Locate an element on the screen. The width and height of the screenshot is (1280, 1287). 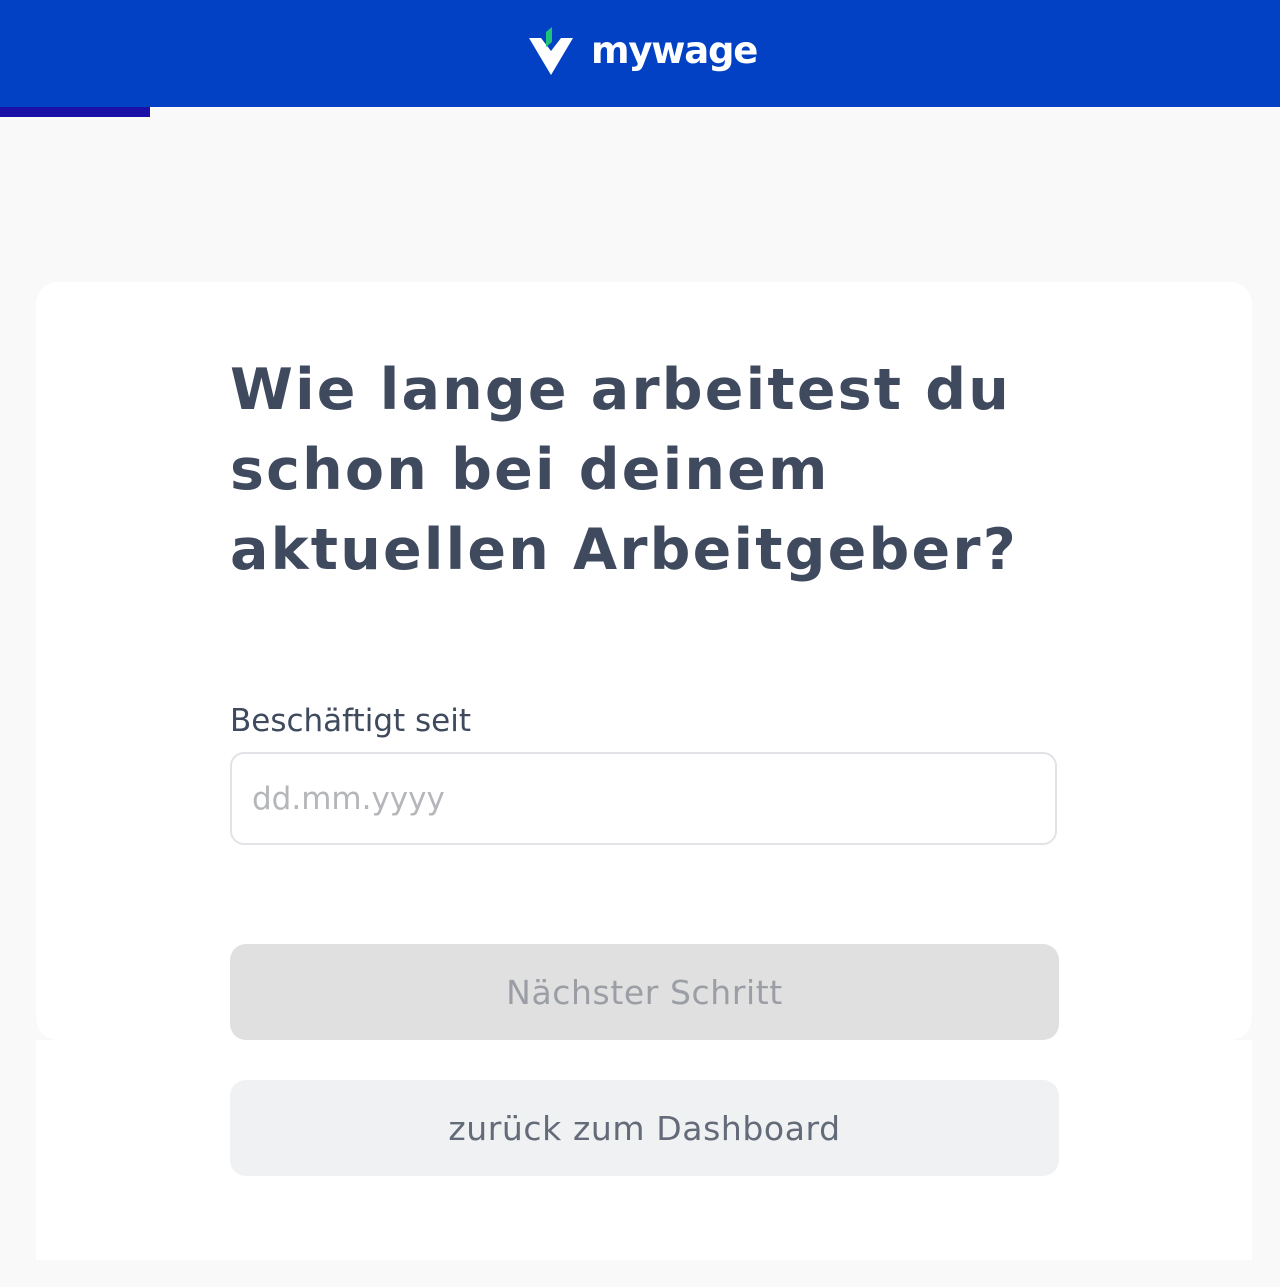
progress-bar is located at coordinates (640, 112).